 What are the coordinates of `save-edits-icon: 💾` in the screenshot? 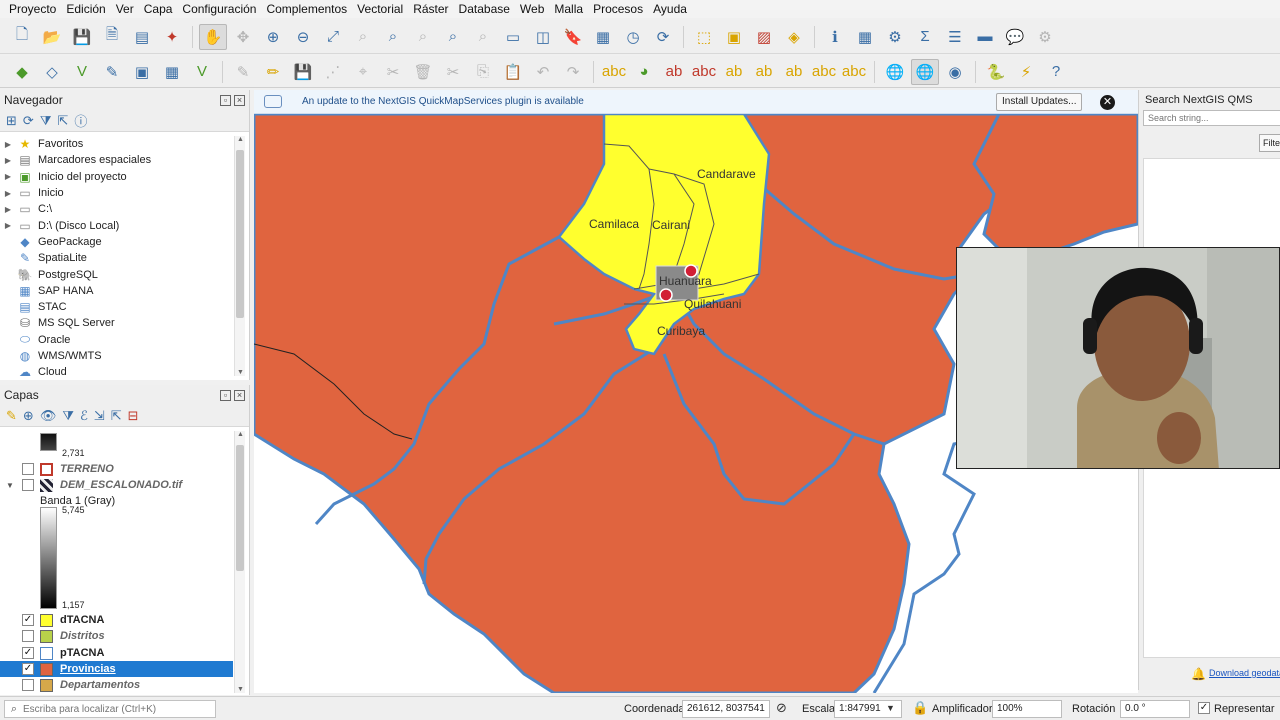 It's located at (303, 72).